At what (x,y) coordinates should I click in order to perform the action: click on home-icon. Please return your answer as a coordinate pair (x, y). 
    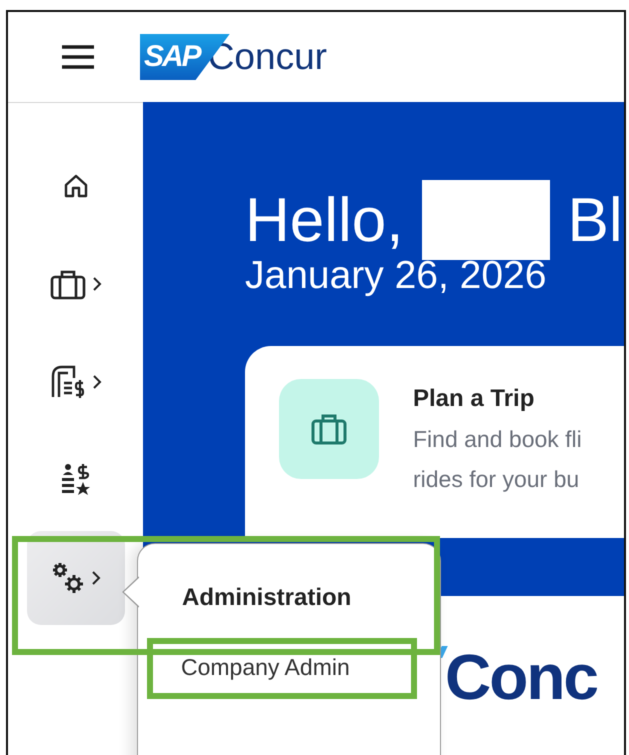
    Looking at the image, I should click on (75, 186).